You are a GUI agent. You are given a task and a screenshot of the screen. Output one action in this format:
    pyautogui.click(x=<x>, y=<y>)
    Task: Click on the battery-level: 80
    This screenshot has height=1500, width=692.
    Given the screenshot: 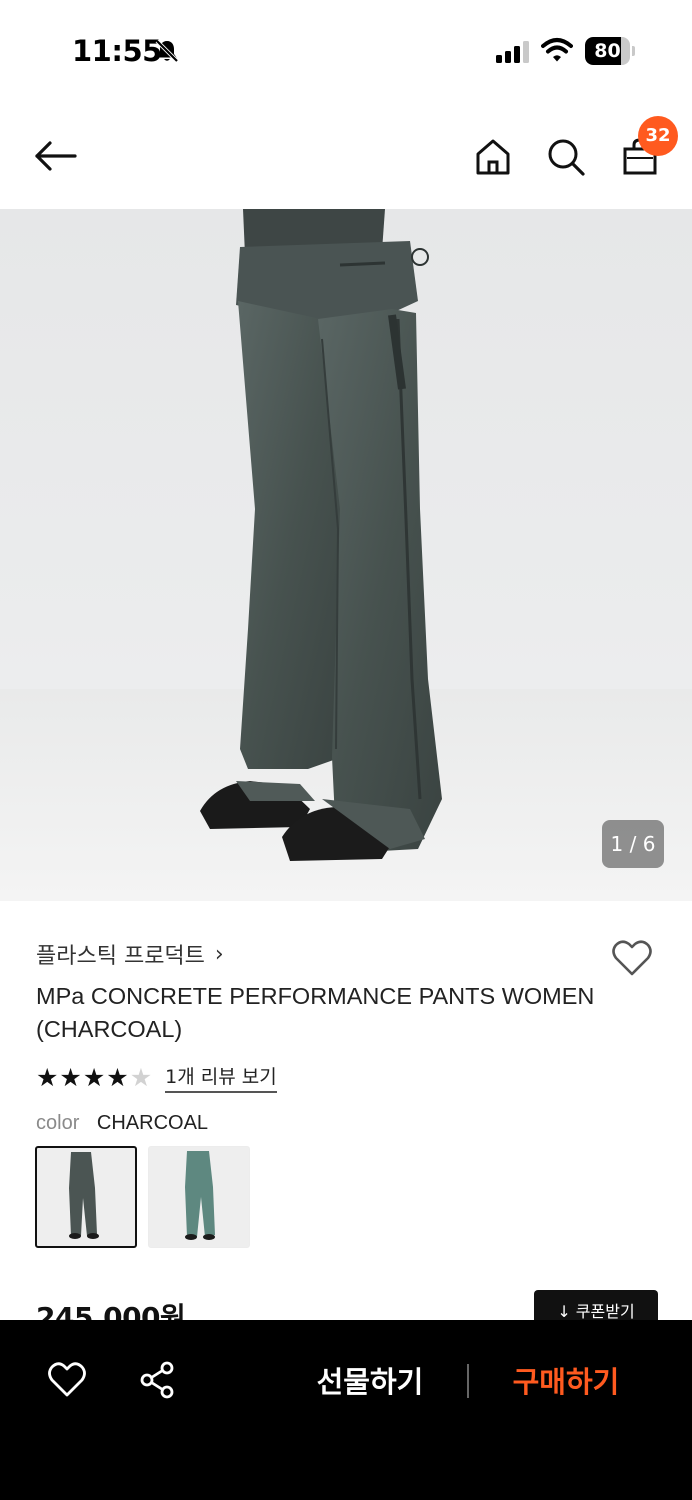 What is the action you would take?
    pyautogui.click(x=607, y=51)
    